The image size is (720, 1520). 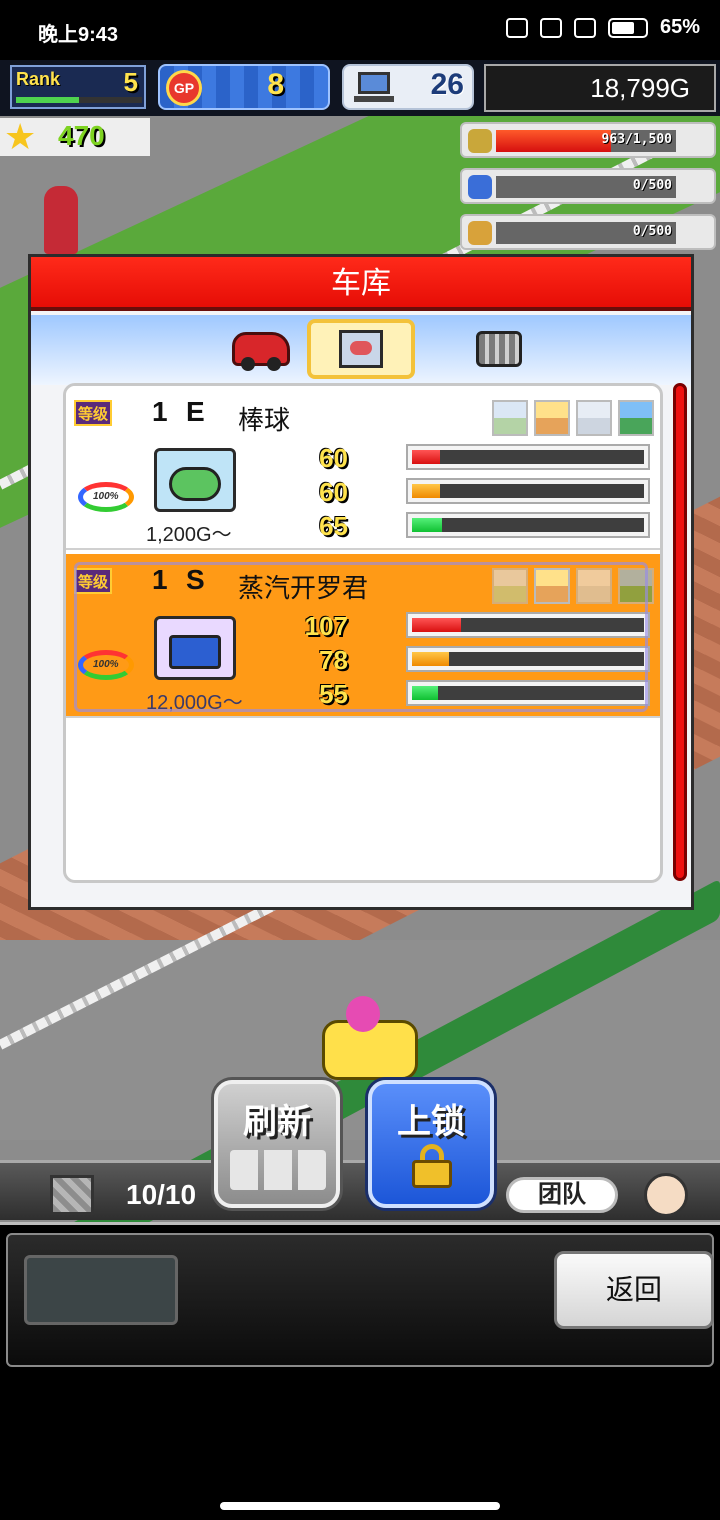 I want to click on rank-panel: Rank 5, so click(x=78, y=87).